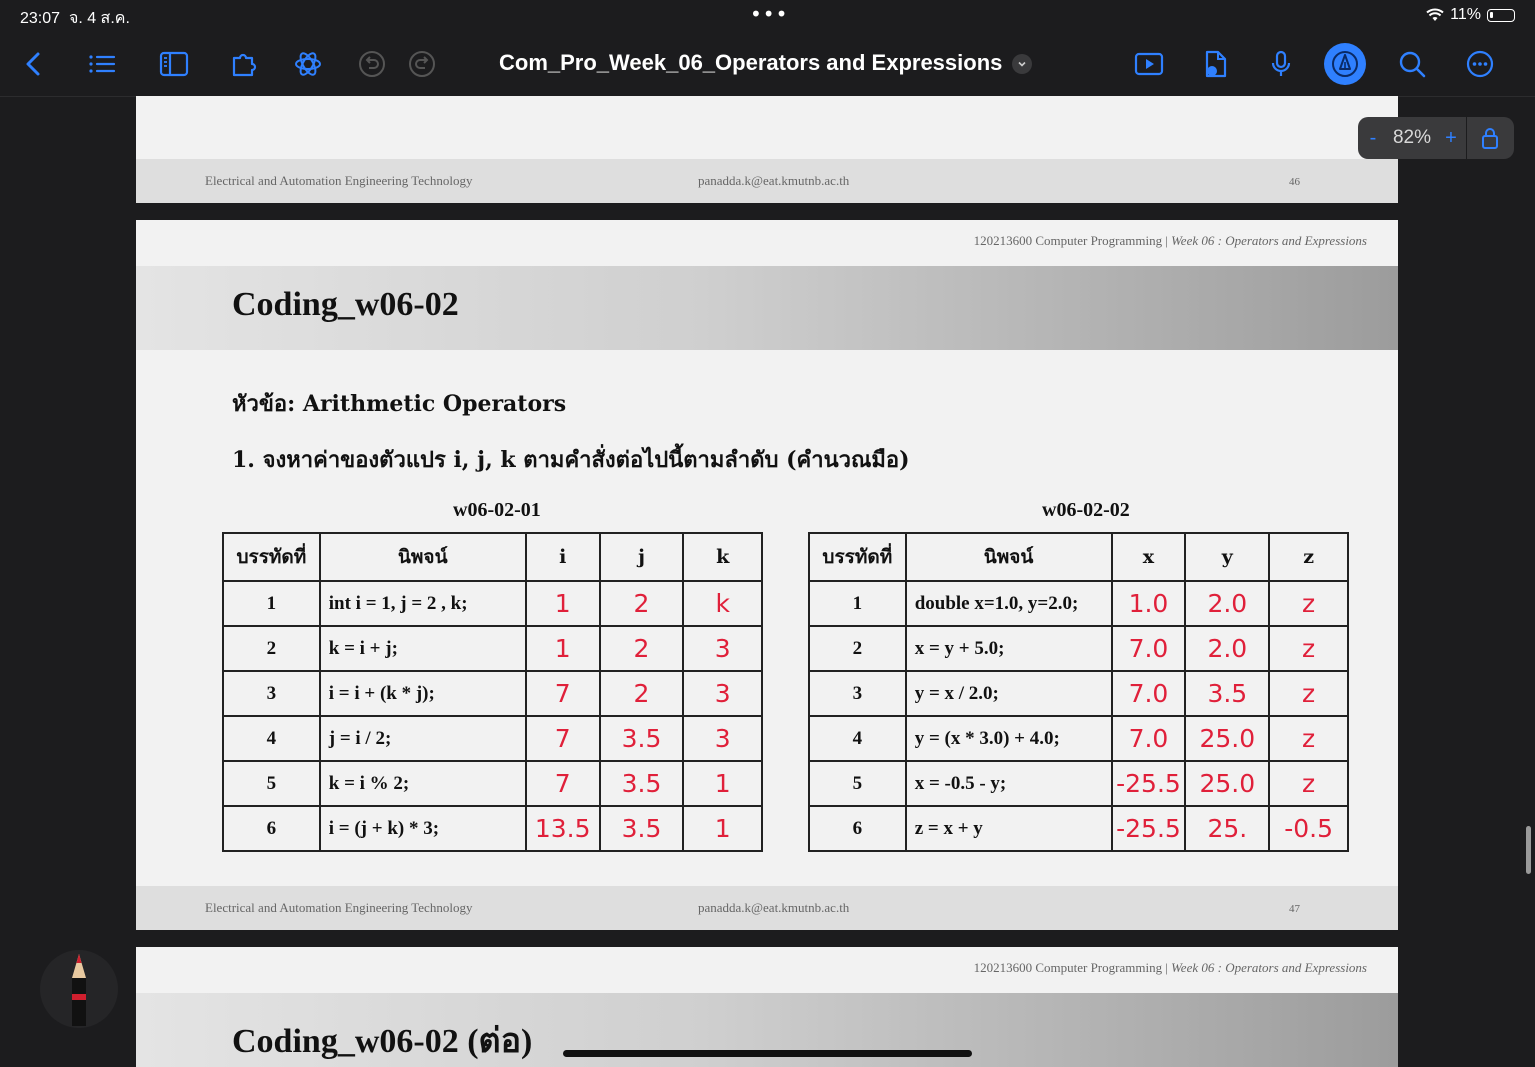  What do you see at coordinates (1308, 557) in the screenshot?
I see `column-header: z` at bounding box center [1308, 557].